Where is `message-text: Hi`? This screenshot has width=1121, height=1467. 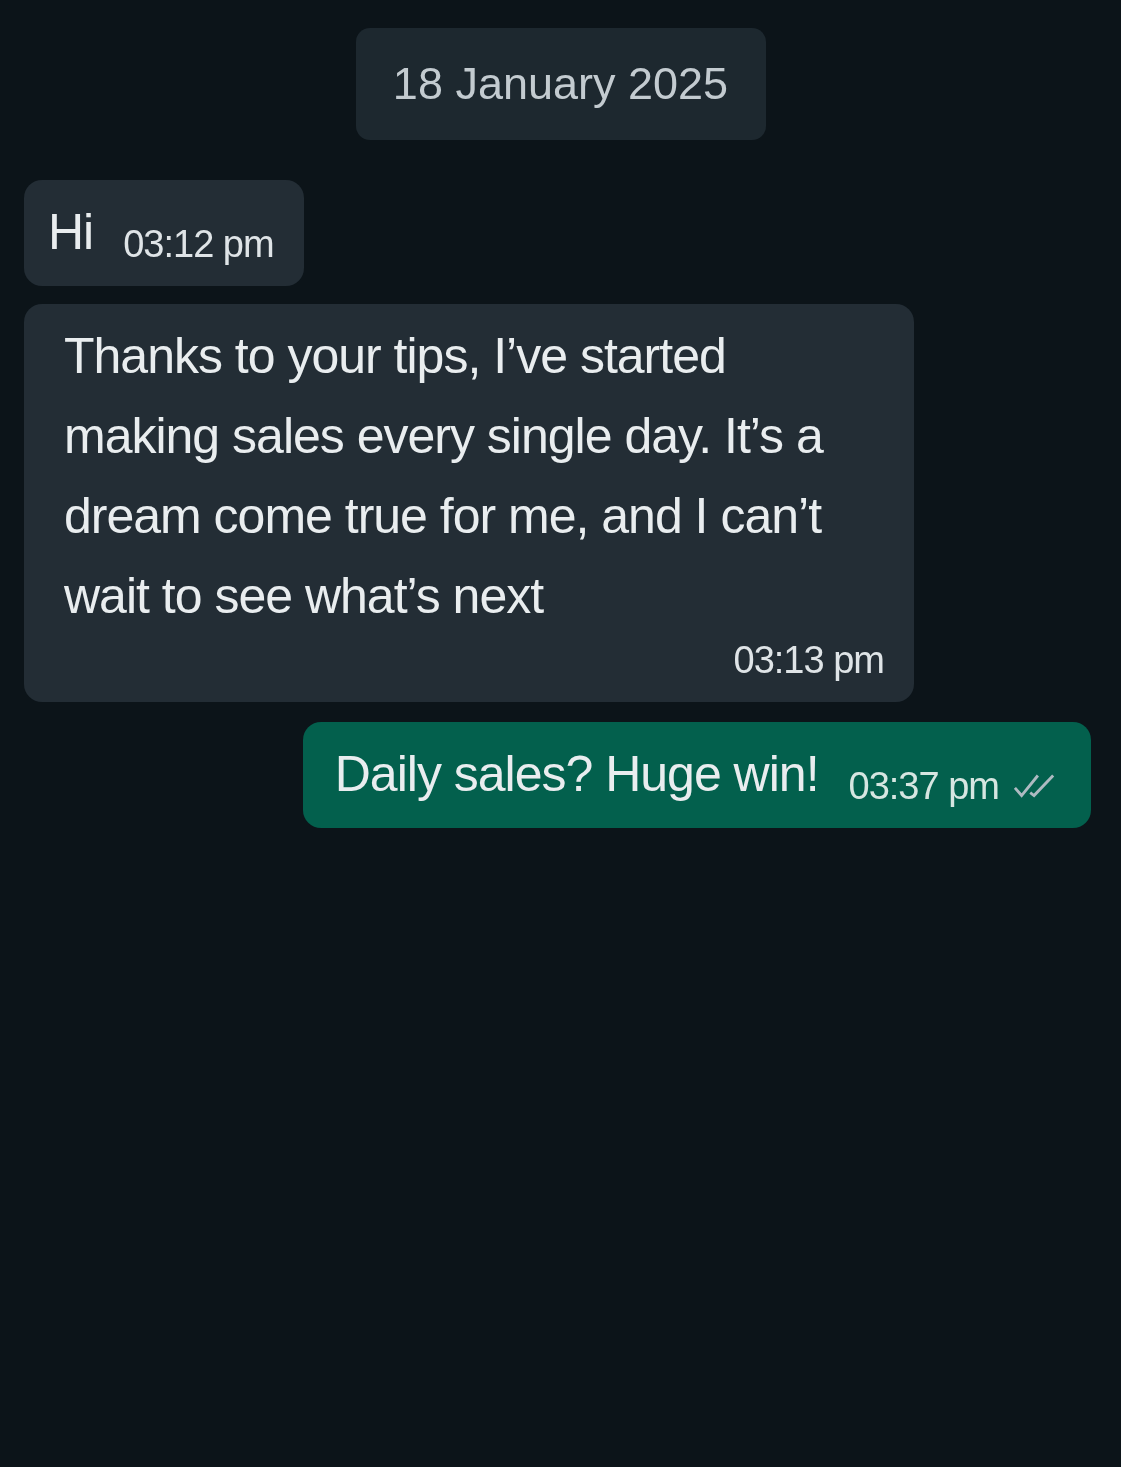 message-text: Hi is located at coordinates (71, 232).